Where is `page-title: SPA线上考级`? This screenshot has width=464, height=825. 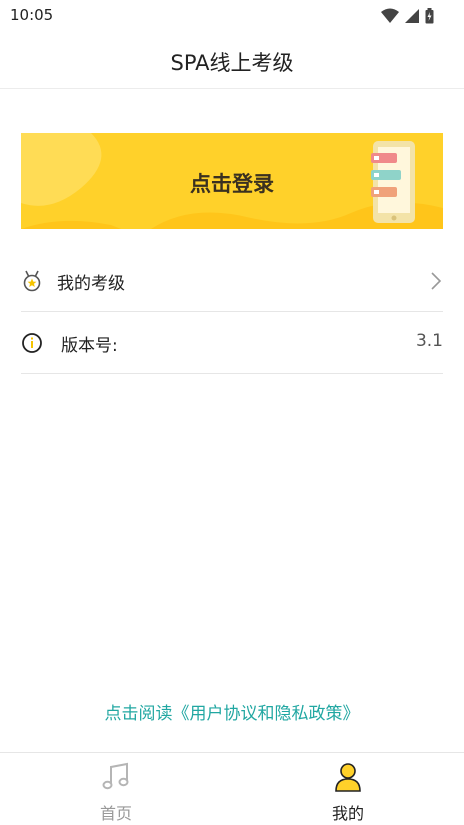 page-title: SPA线上考级 is located at coordinates (232, 63).